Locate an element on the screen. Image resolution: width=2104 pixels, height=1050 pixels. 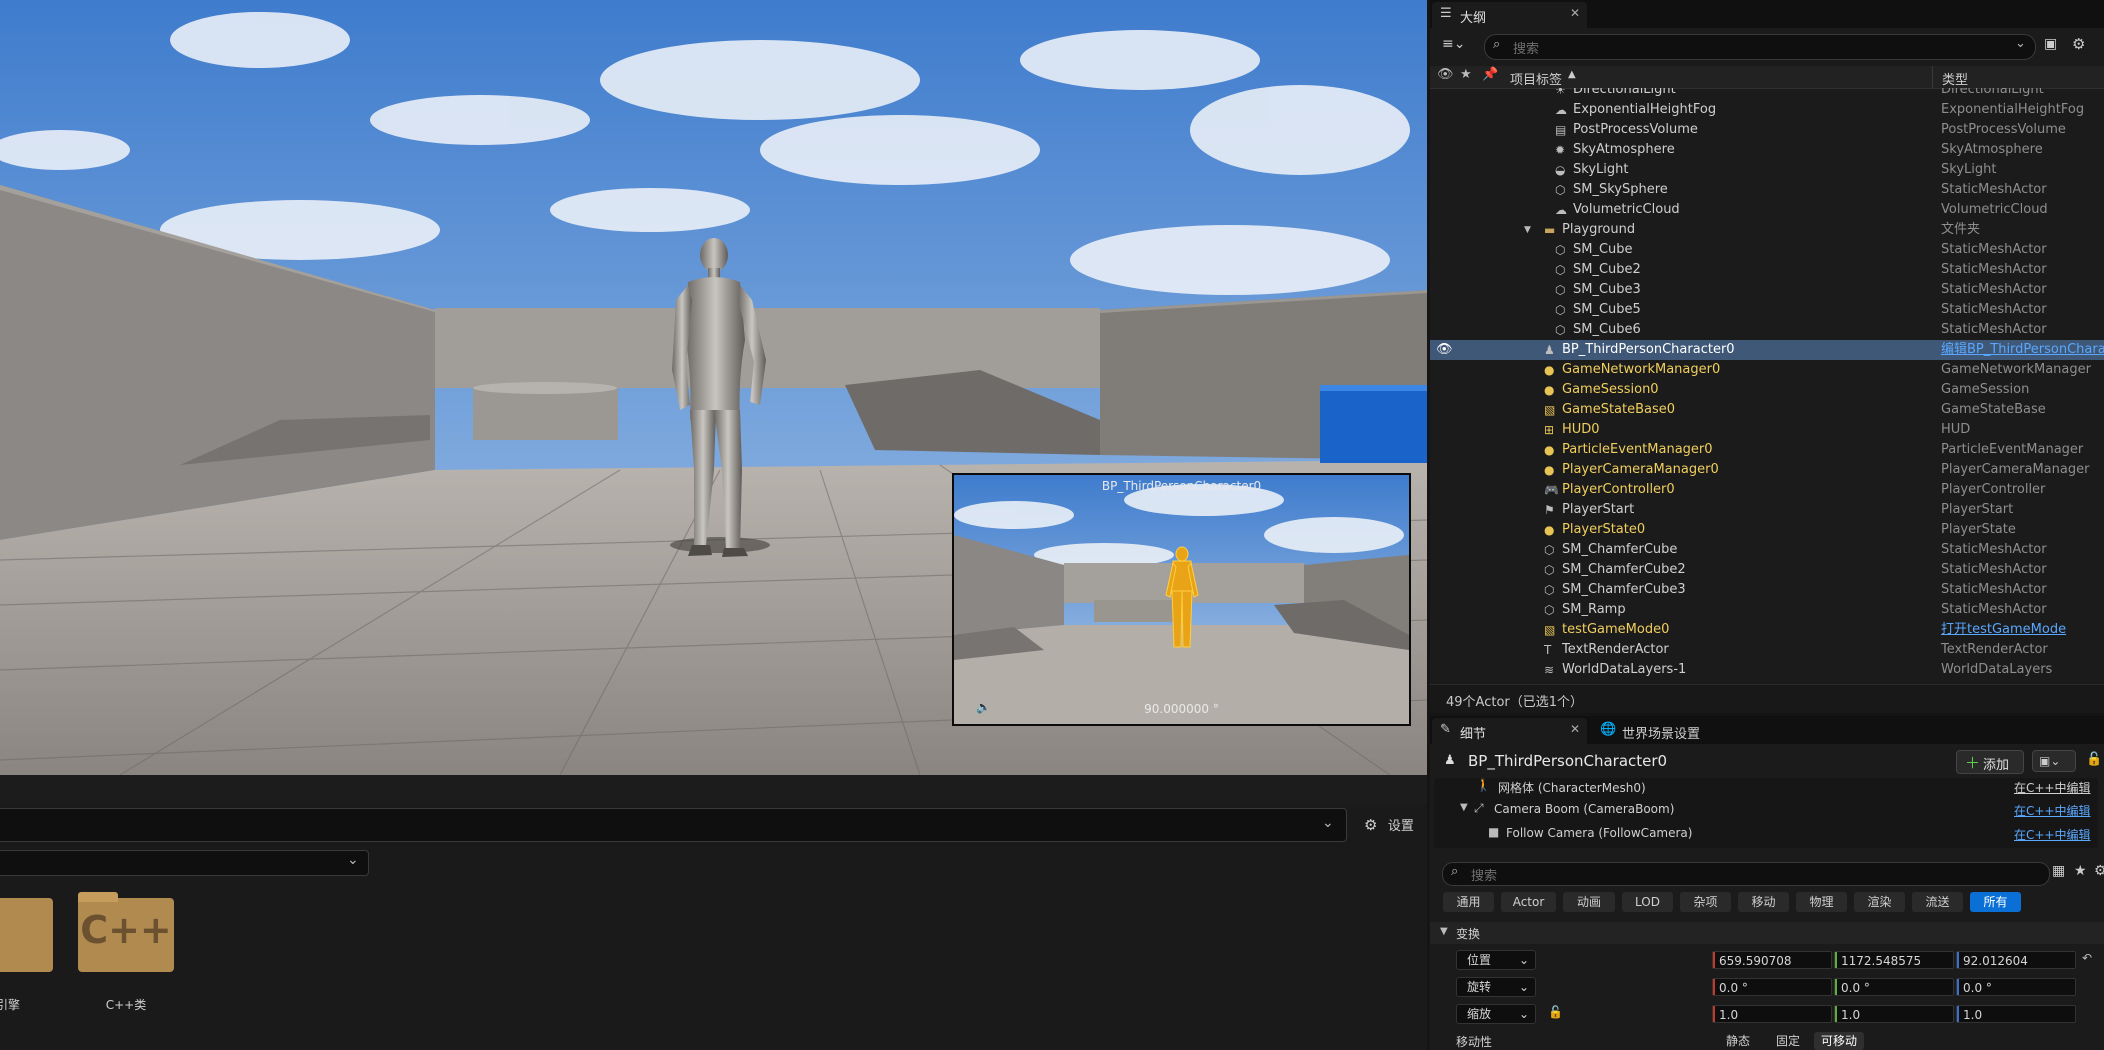
mobility-static: 静态 is located at coordinates (1738, 1041).